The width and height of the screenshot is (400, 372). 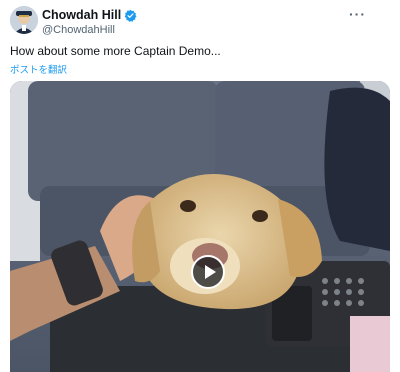 What do you see at coordinates (81, 15) in the screenshot?
I see `display-name: Chowdah Hill` at bounding box center [81, 15].